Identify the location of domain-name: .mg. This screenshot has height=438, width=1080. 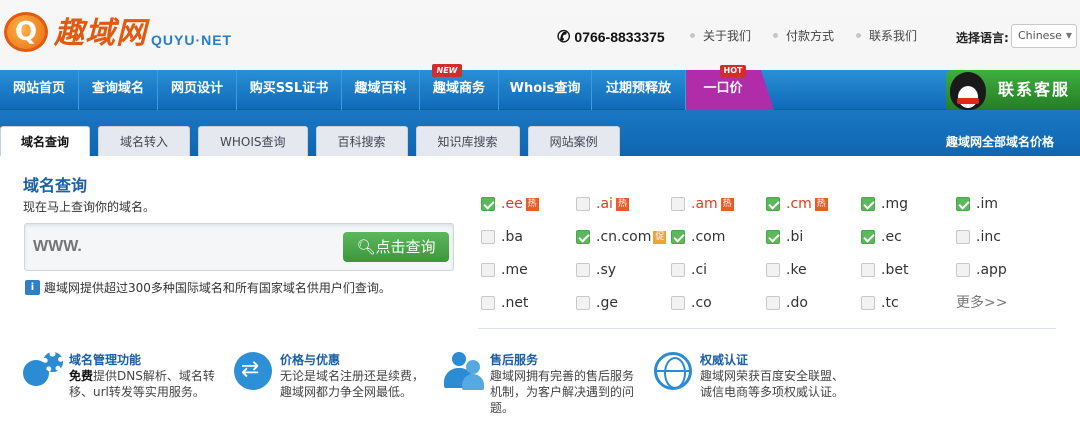
(894, 204).